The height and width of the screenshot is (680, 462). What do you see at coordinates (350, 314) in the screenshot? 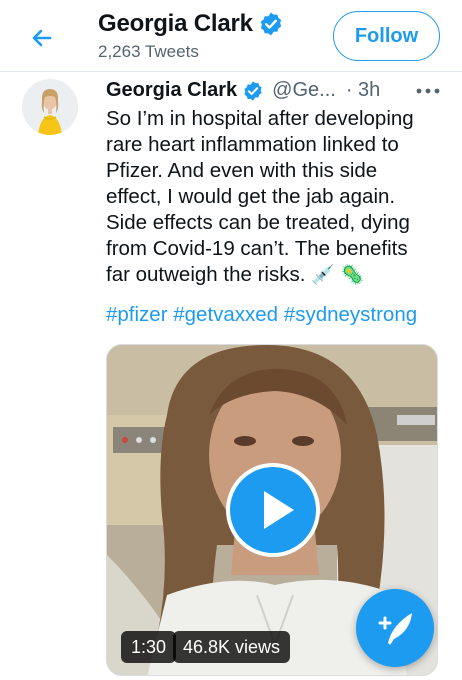
I see `hashtag-link: #sydneystrong` at bounding box center [350, 314].